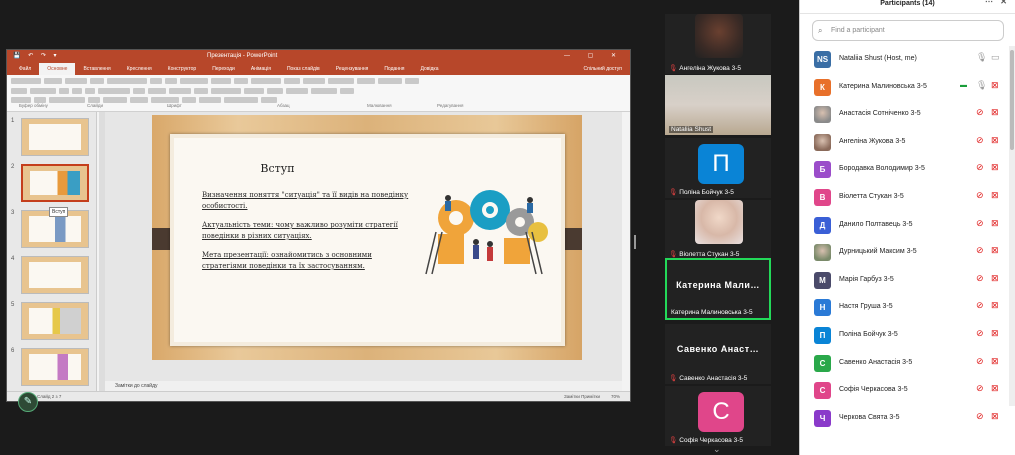  I want to click on tab-draw: Креслення, so click(139, 69).